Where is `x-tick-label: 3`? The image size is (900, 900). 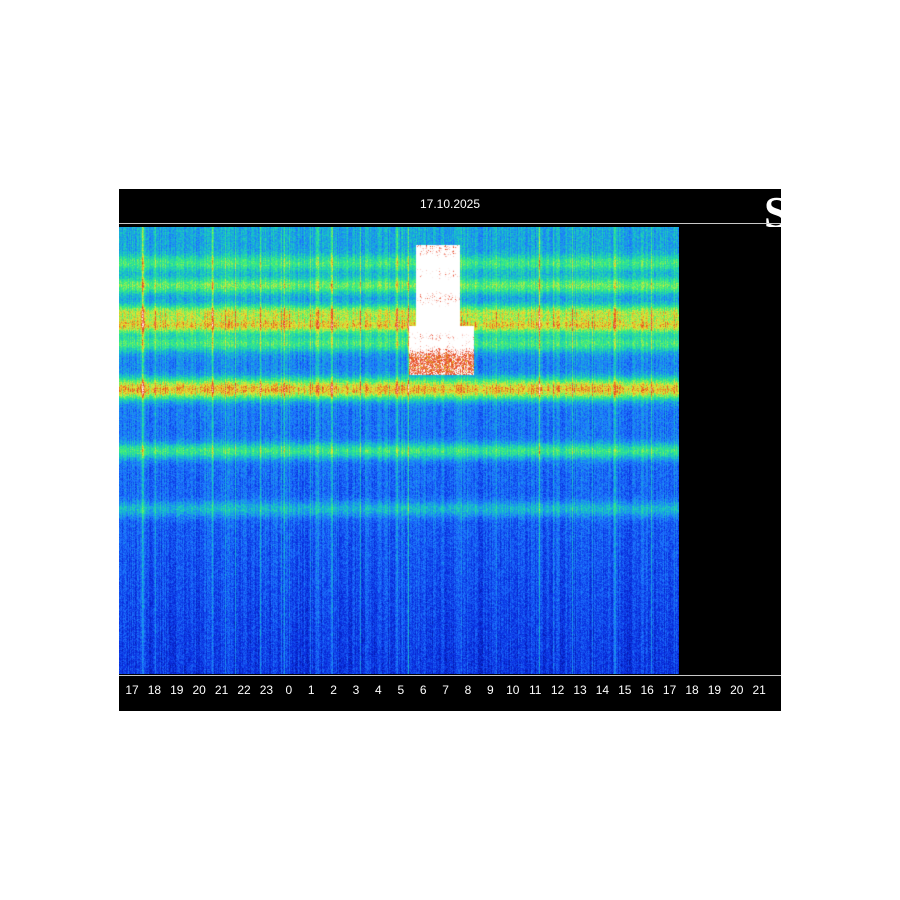 x-tick-label: 3 is located at coordinates (356, 690).